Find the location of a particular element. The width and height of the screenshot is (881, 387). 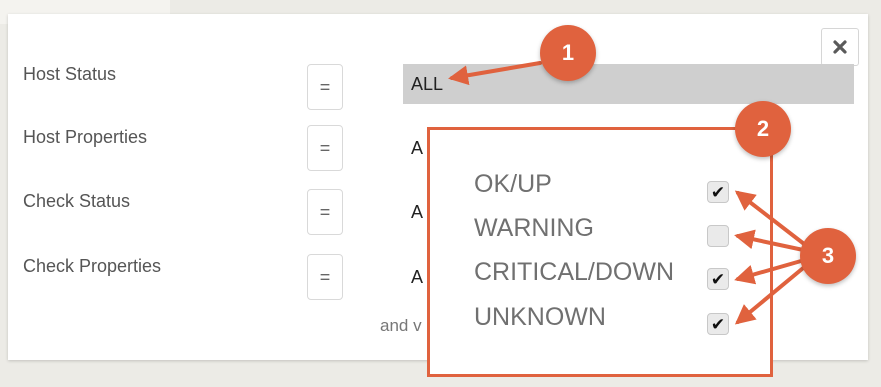

callout-badge-2: 2 is located at coordinates (763, 129).